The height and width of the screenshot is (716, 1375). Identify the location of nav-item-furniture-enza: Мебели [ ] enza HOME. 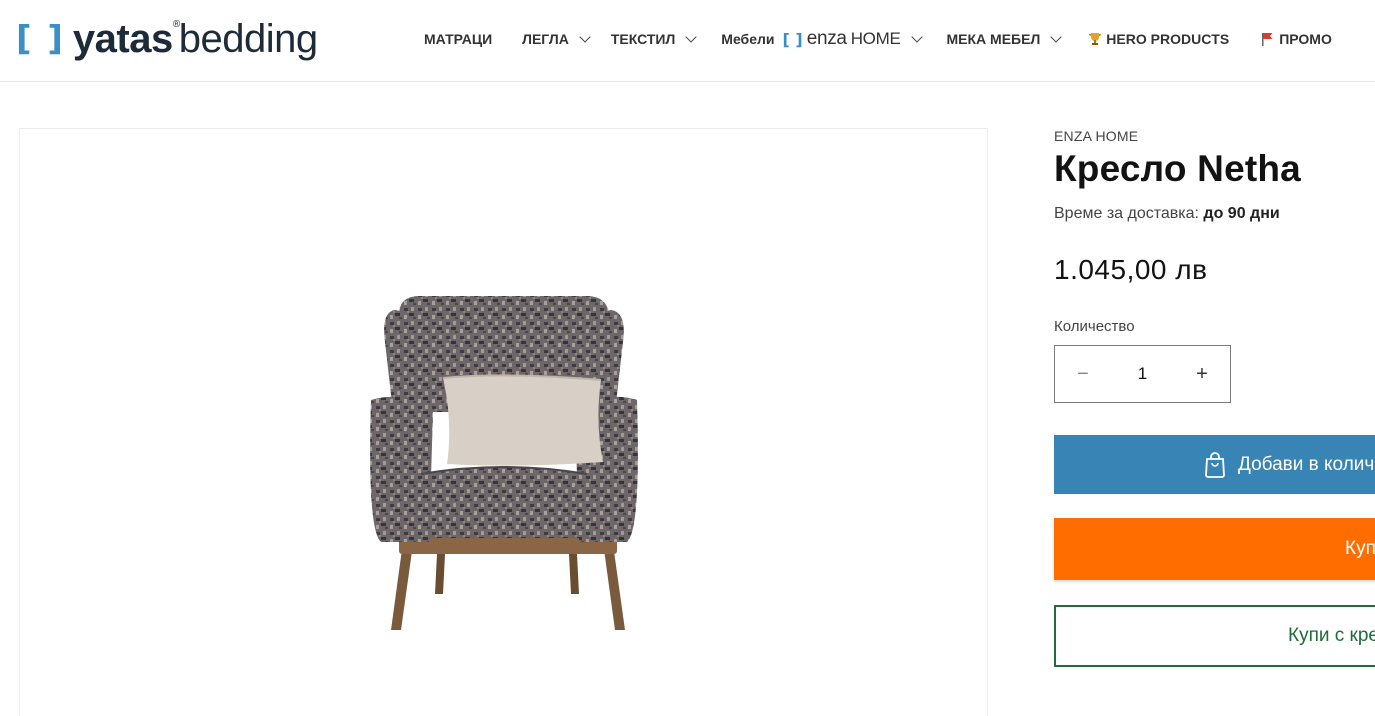
(822, 39).